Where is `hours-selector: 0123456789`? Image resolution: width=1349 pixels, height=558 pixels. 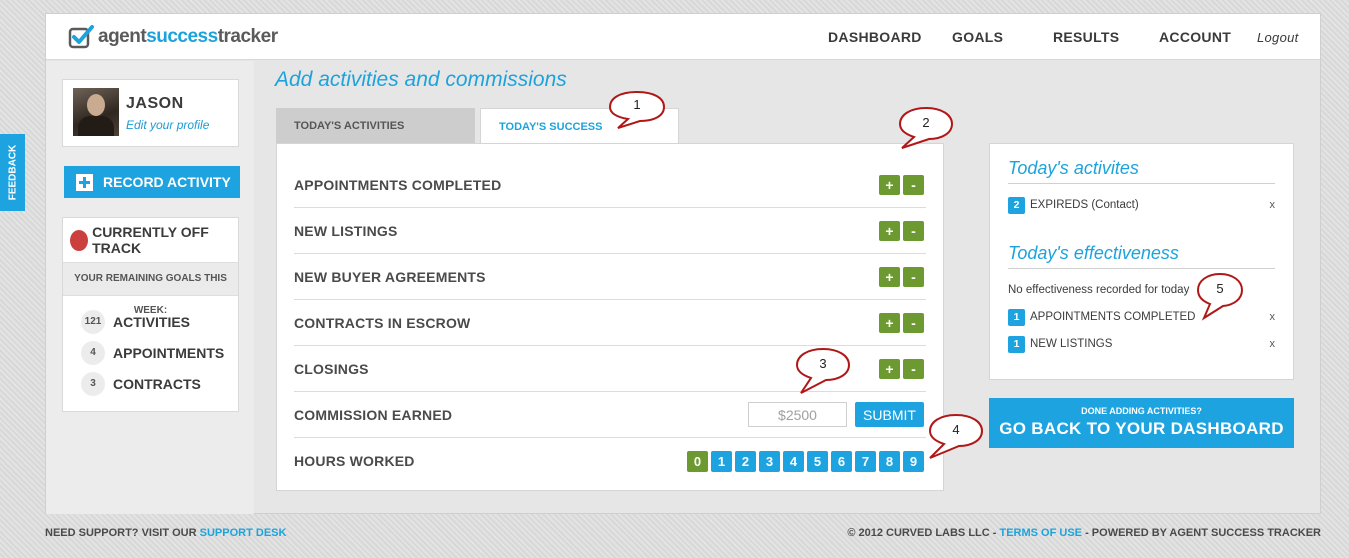
hours-selector: 0123456789 is located at coordinates (805, 461).